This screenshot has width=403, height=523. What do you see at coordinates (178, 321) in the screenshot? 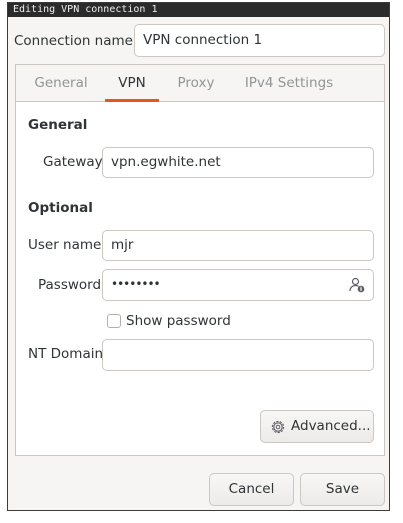
I see `show-password-label: Show password` at bounding box center [178, 321].